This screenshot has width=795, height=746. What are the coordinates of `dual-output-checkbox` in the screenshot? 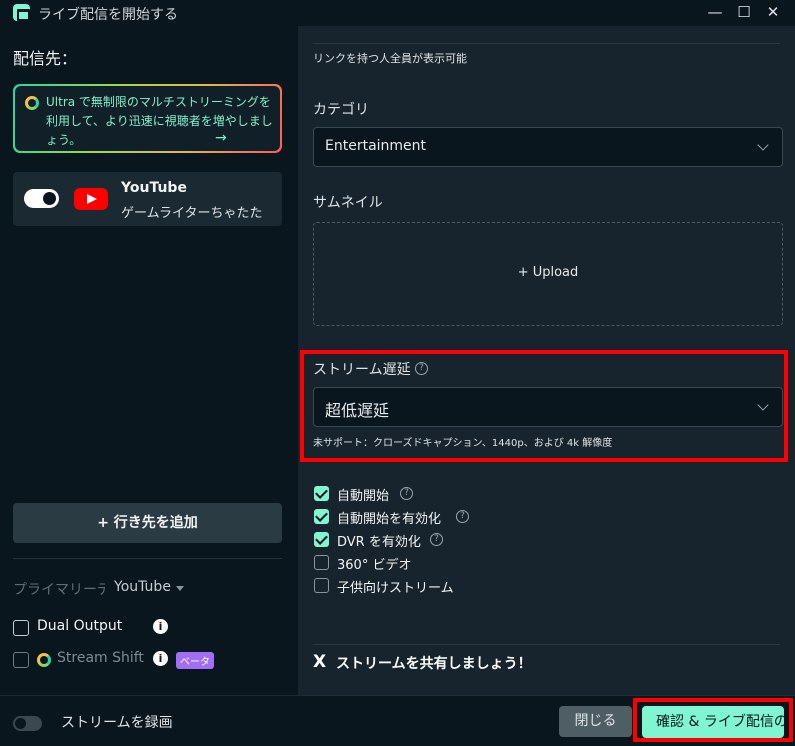 It's located at (21, 628).